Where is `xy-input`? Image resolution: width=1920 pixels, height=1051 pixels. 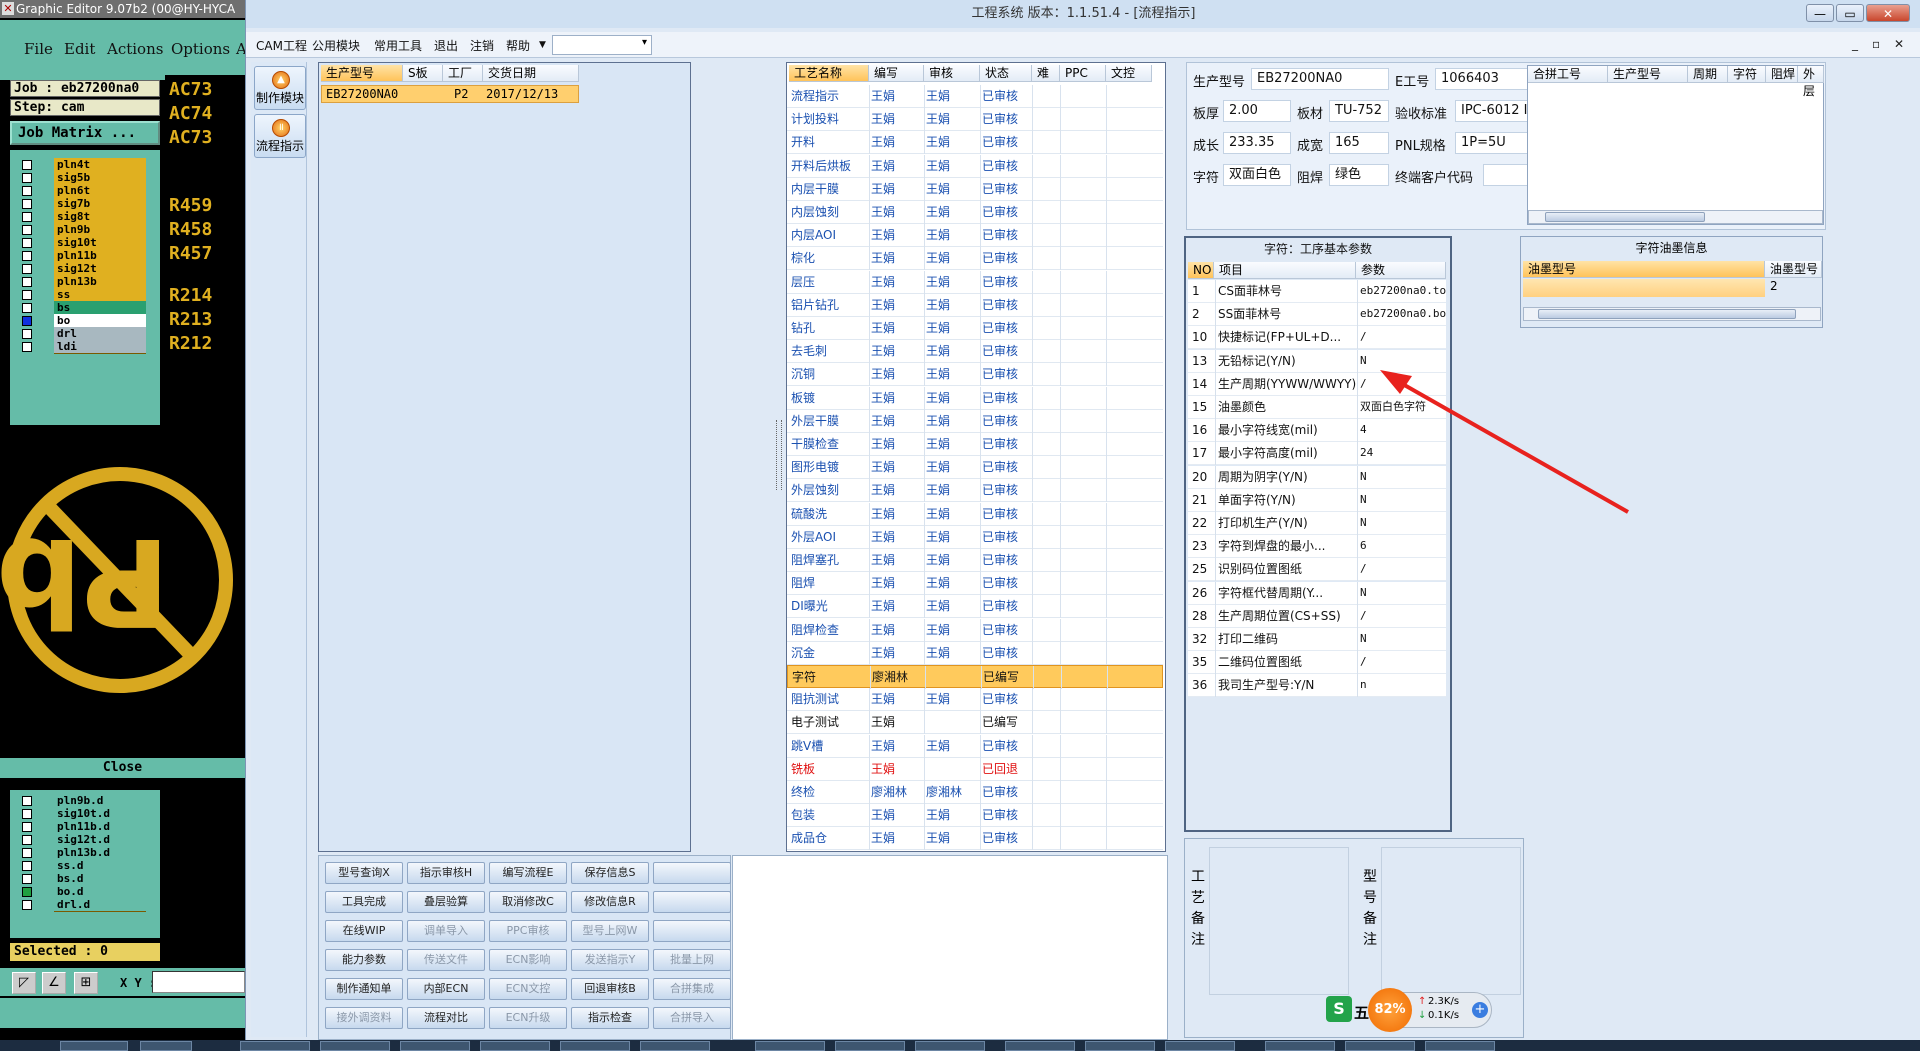
xy-input is located at coordinates (198, 982).